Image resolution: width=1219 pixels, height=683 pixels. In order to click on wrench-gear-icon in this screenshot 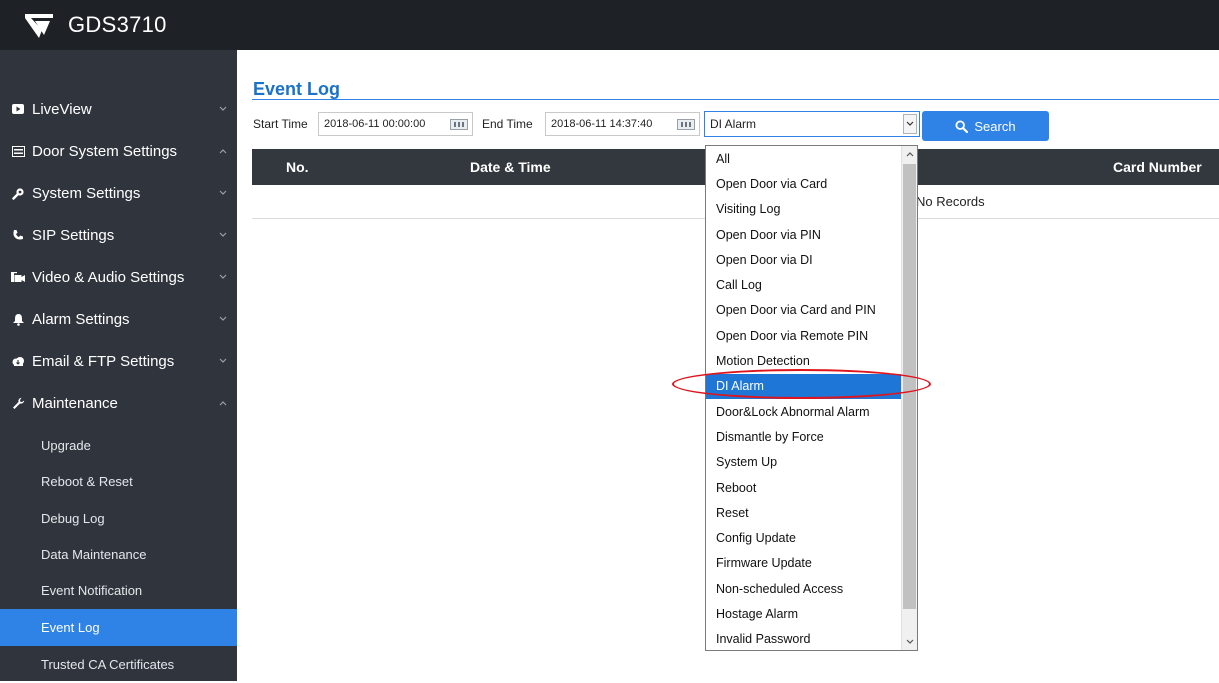, I will do `click(18, 193)`.